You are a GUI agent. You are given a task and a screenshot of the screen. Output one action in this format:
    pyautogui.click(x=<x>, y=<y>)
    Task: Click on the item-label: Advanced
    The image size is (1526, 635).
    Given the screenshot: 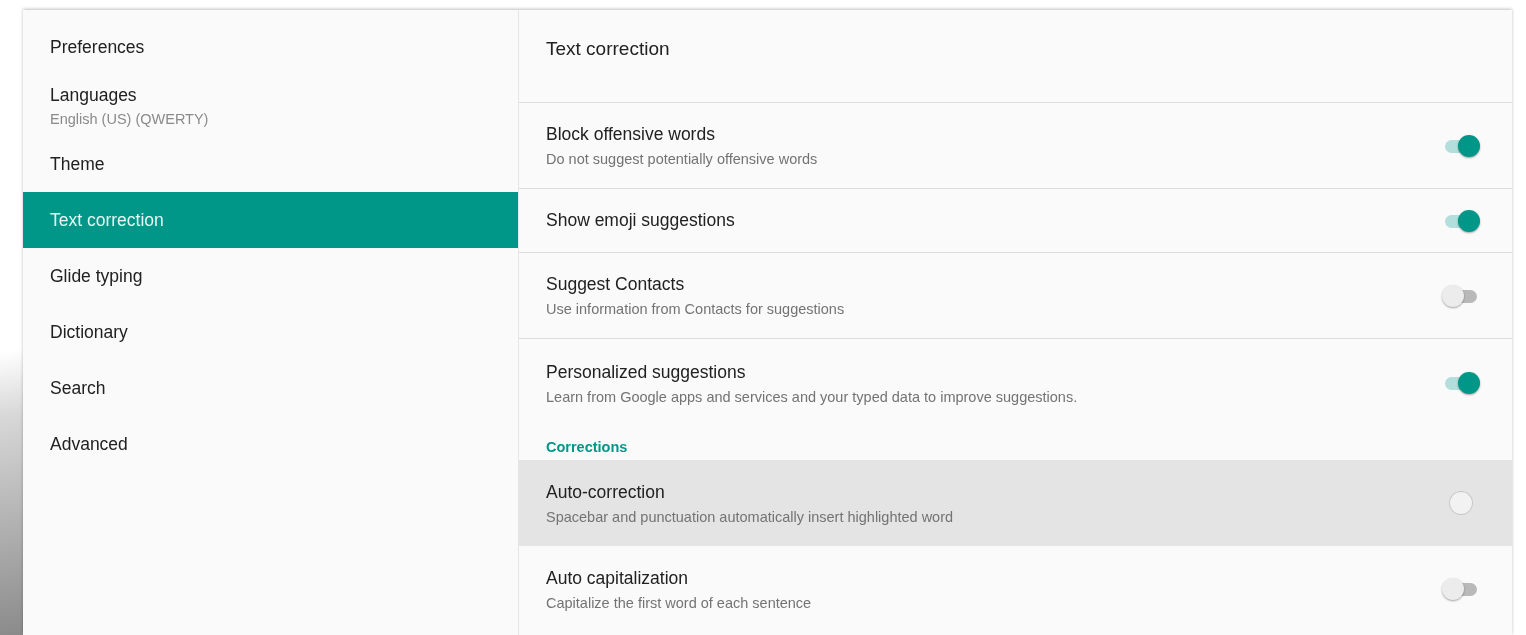 What is the action you would take?
    pyautogui.click(x=89, y=444)
    